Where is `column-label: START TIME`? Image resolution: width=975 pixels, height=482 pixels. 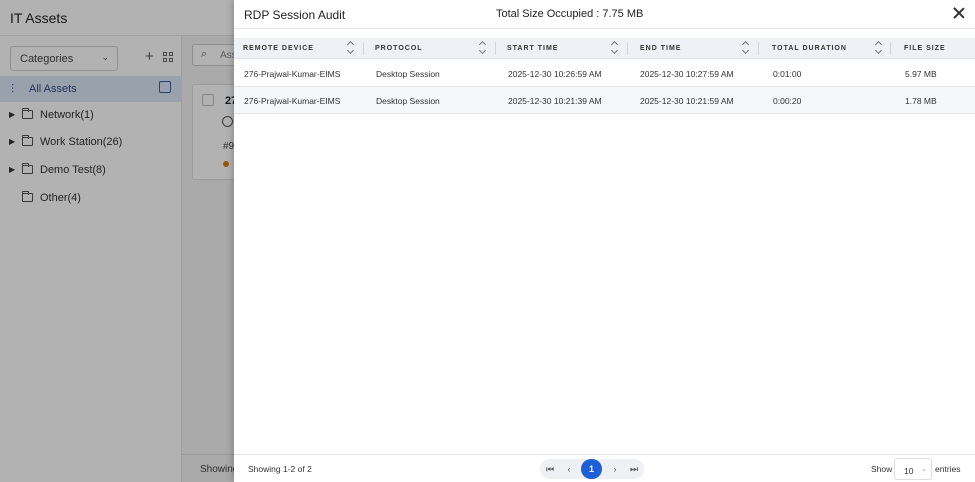 column-label: START TIME is located at coordinates (533, 48).